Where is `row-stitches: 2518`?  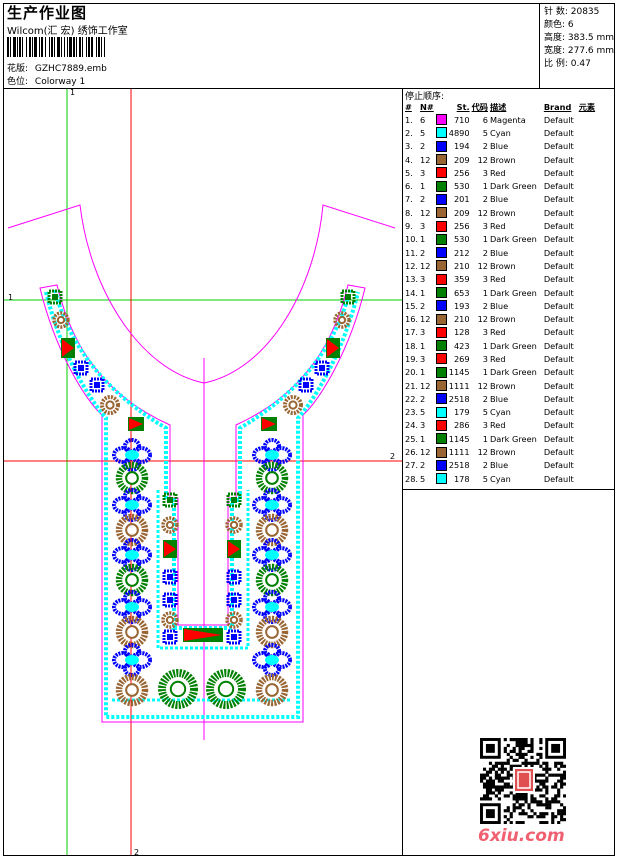
row-stitches: 2518 is located at coordinates (459, 398).